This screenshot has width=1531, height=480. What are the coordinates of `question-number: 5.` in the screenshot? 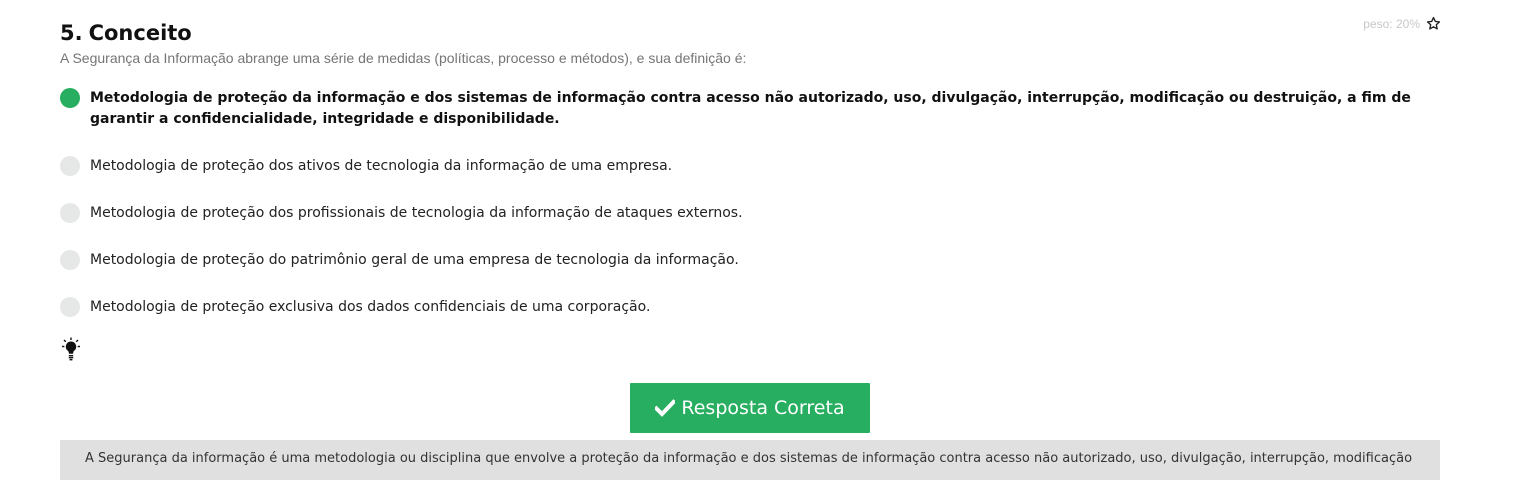 It's located at (71, 33).